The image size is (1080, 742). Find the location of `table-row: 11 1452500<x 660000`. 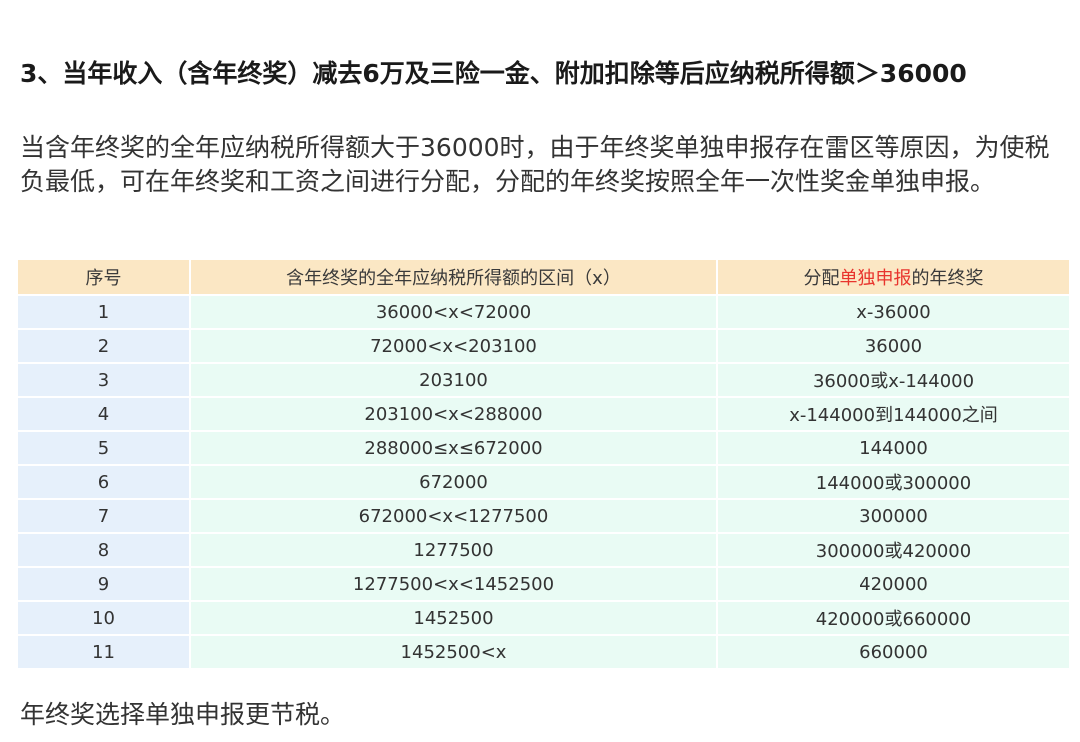

table-row: 11 1452500<x 660000 is located at coordinates (543, 652).